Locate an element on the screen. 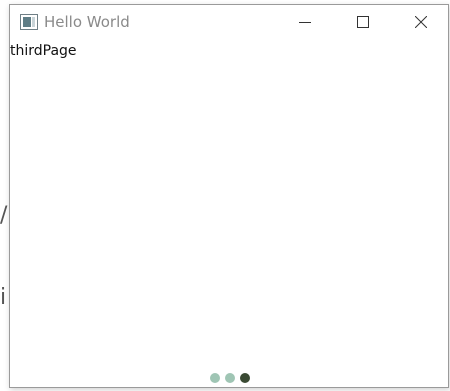 The image size is (450, 391). window-title: Hello World is located at coordinates (87, 22).